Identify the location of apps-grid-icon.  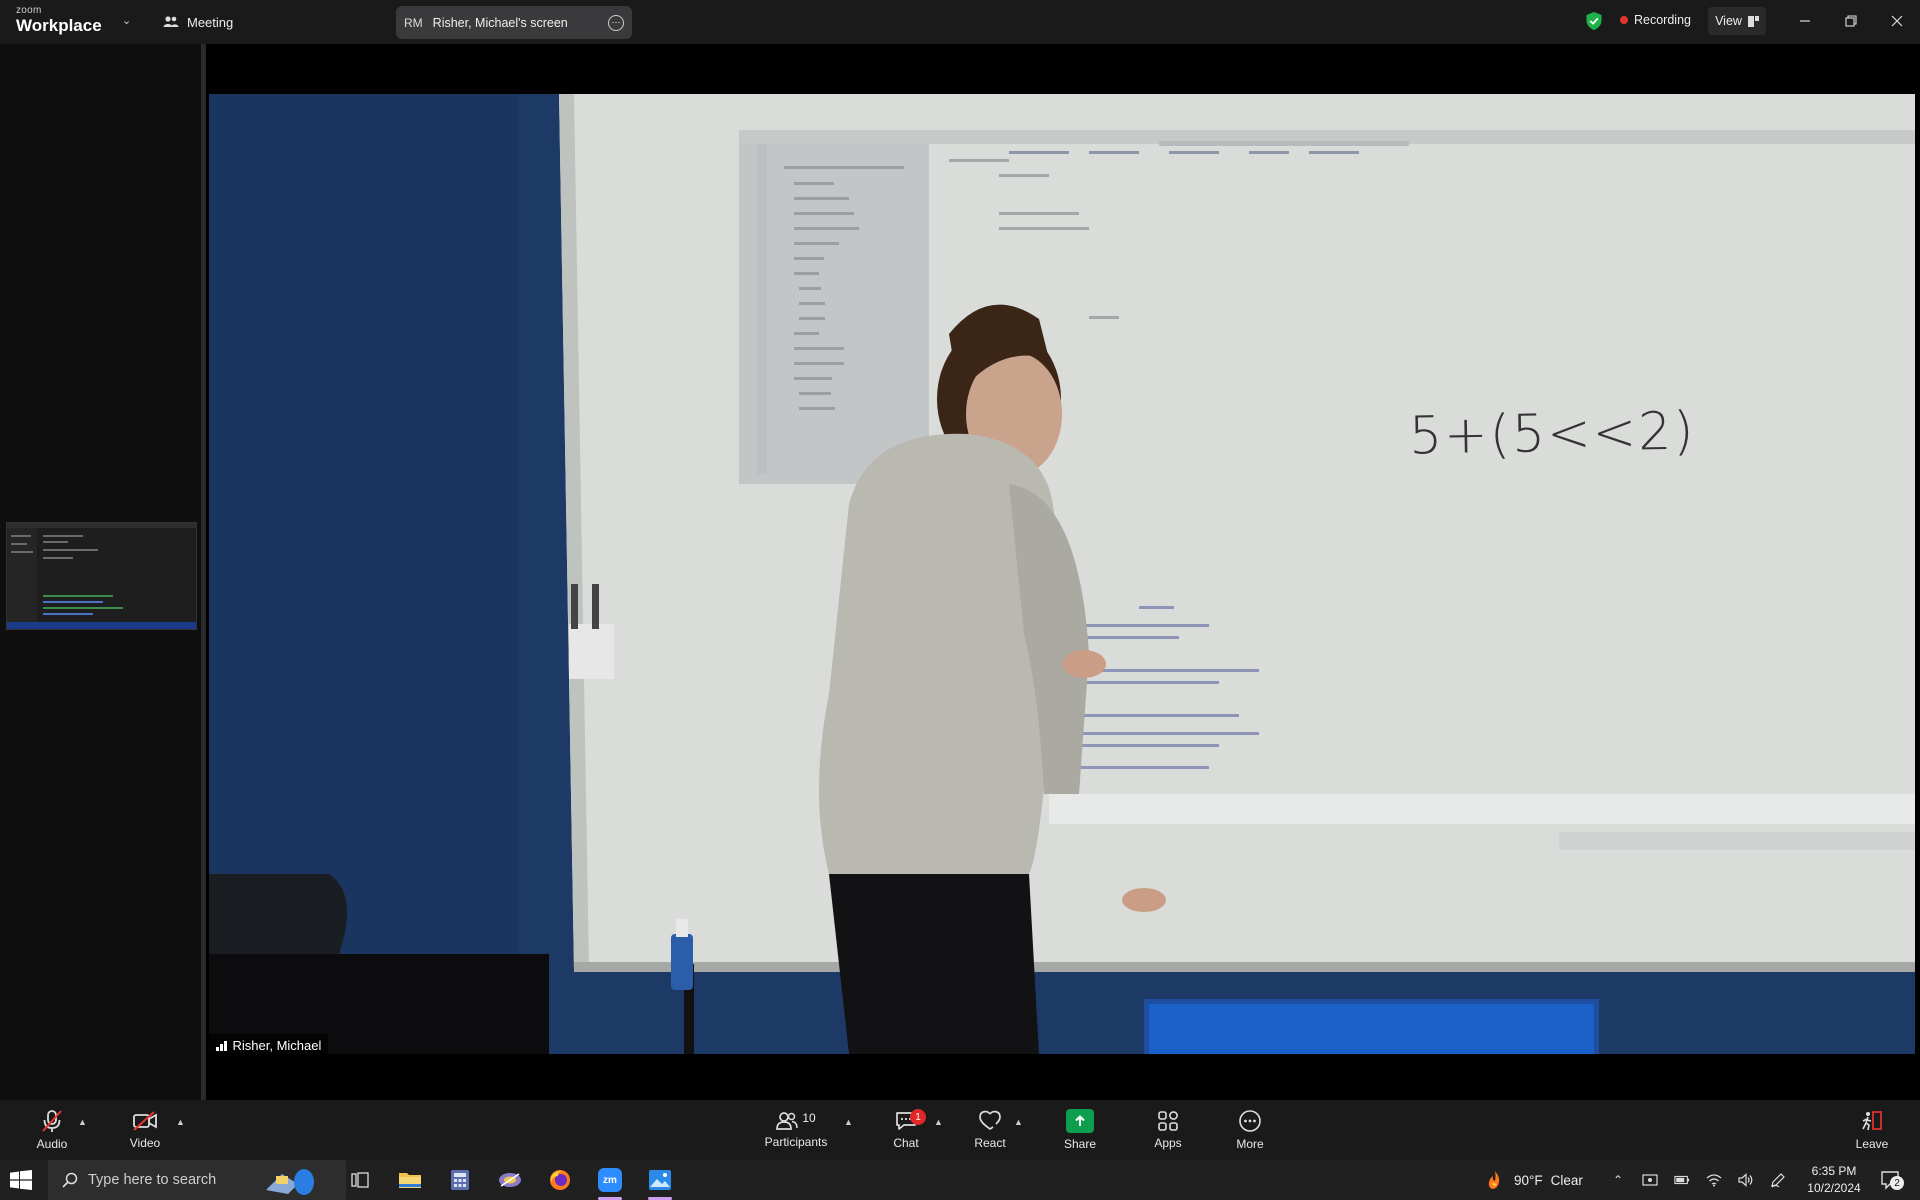
(1168, 1121).